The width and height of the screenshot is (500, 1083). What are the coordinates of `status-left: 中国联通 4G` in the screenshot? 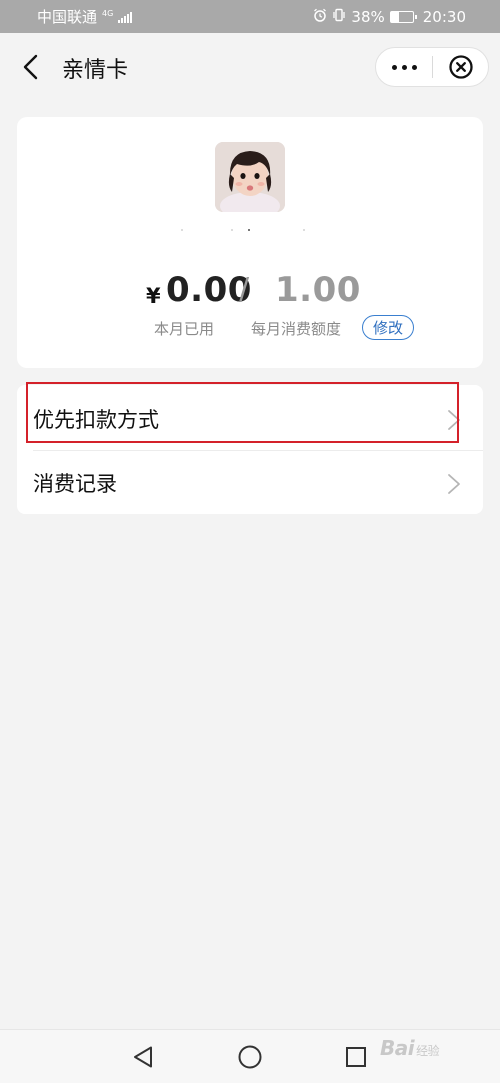 It's located at (85, 16).